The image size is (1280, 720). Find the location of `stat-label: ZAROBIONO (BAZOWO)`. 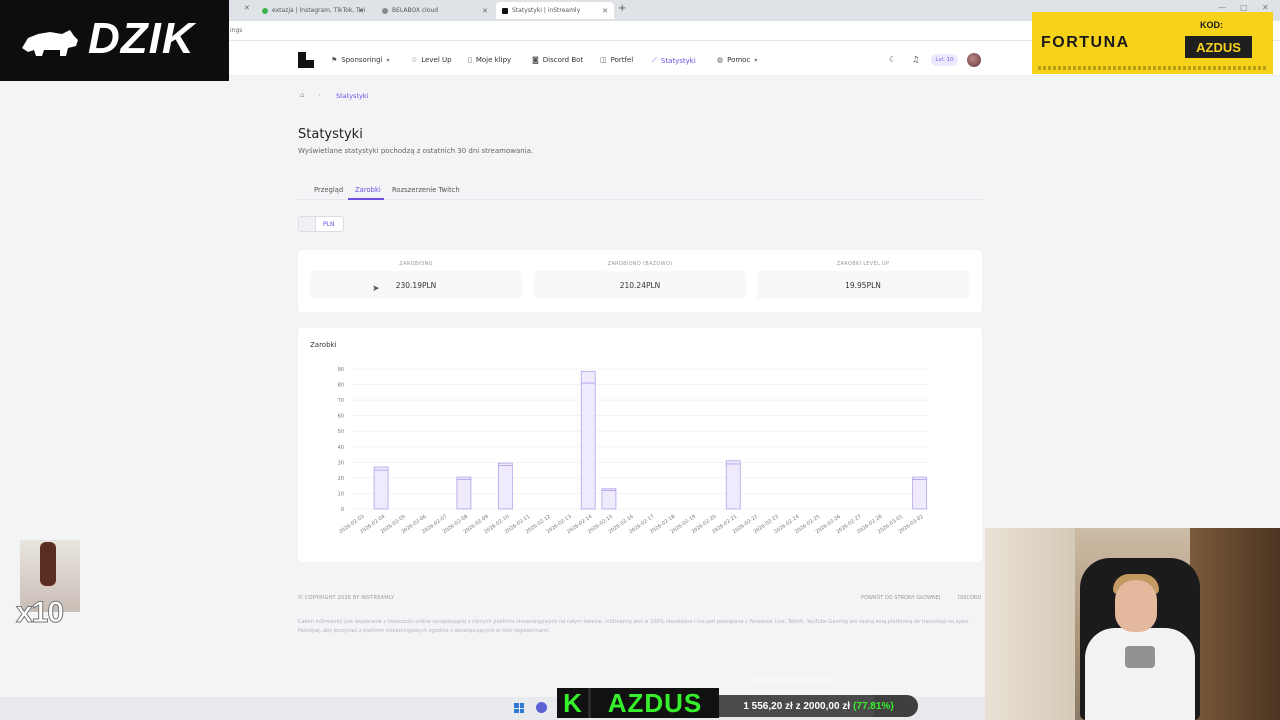

stat-label: ZAROBIONO (BAZOWO) is located at coordinates (640, 264).